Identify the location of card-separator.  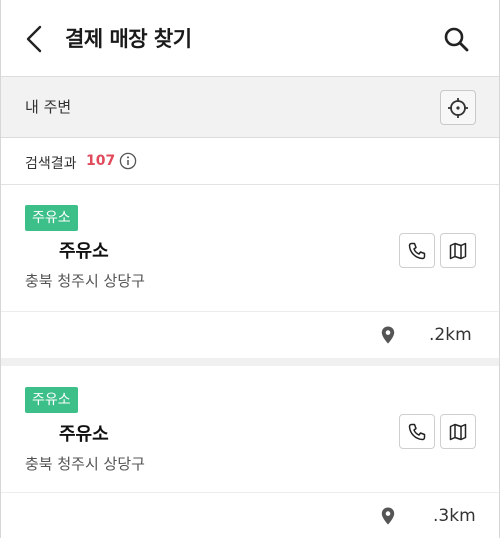
(250, 362).